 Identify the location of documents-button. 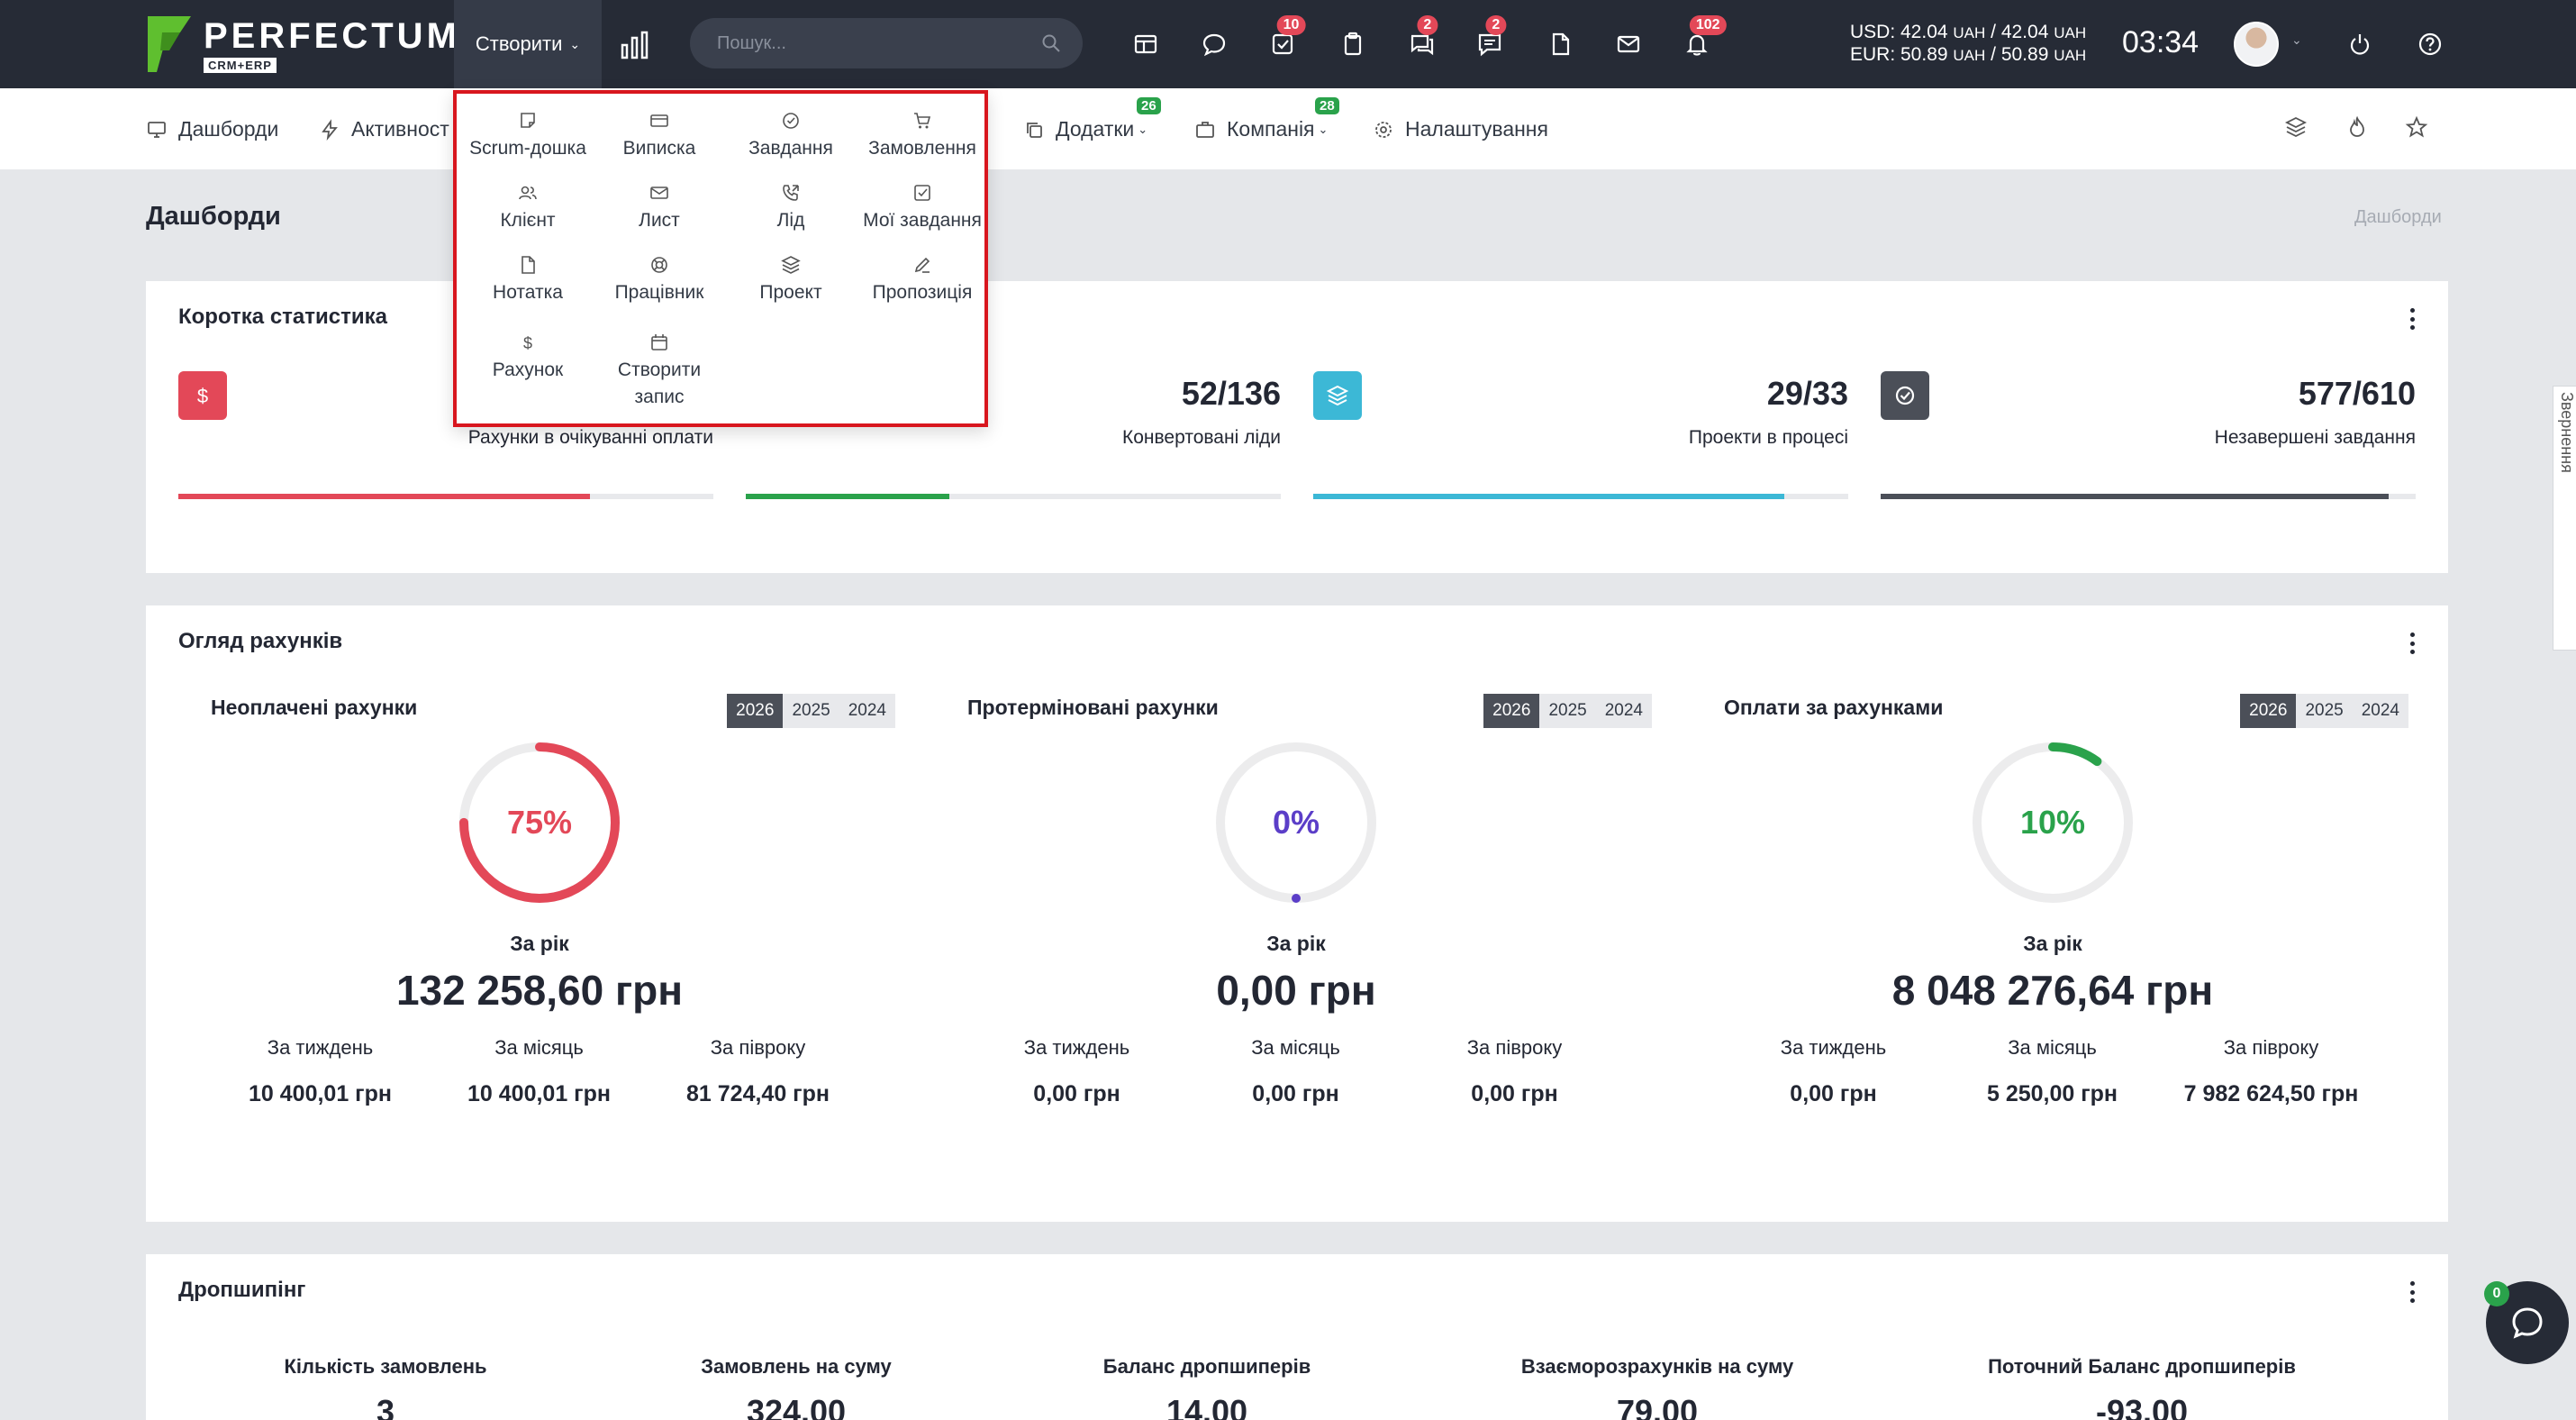
(1560, 44).